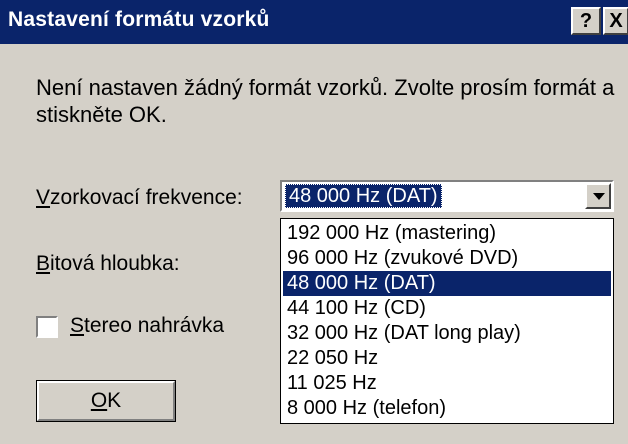  I want to click on dropdown-option: 32 000 Hz (DAT long play), so click(447, 333).